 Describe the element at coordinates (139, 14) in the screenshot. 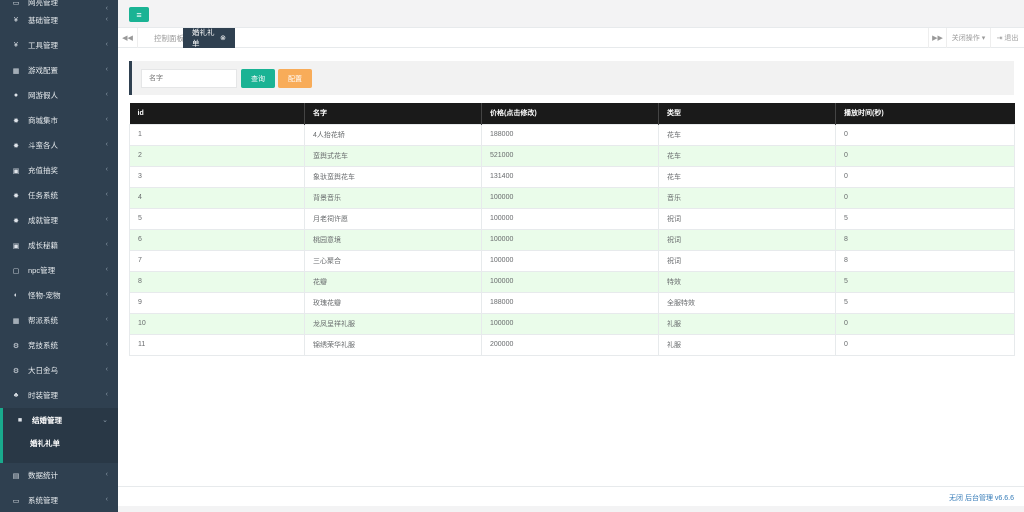

I see `menu-toggle-button: ≡` at that location.